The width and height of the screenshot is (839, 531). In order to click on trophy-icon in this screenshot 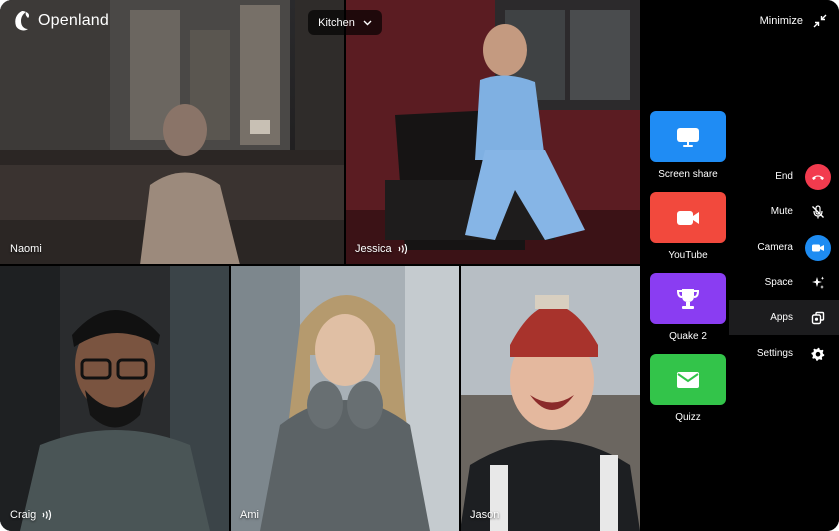, I will do `click(688, 298)`.